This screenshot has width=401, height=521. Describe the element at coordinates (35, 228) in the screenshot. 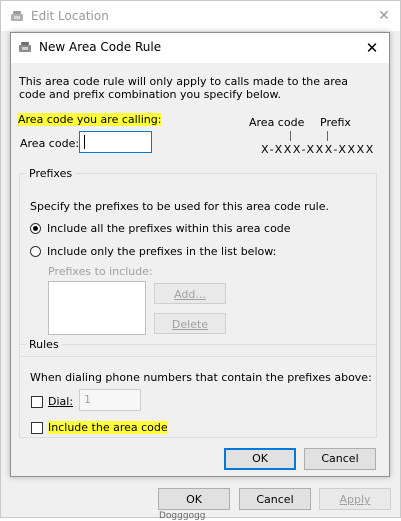

I see `include-all-prefixes-radio` at that location.